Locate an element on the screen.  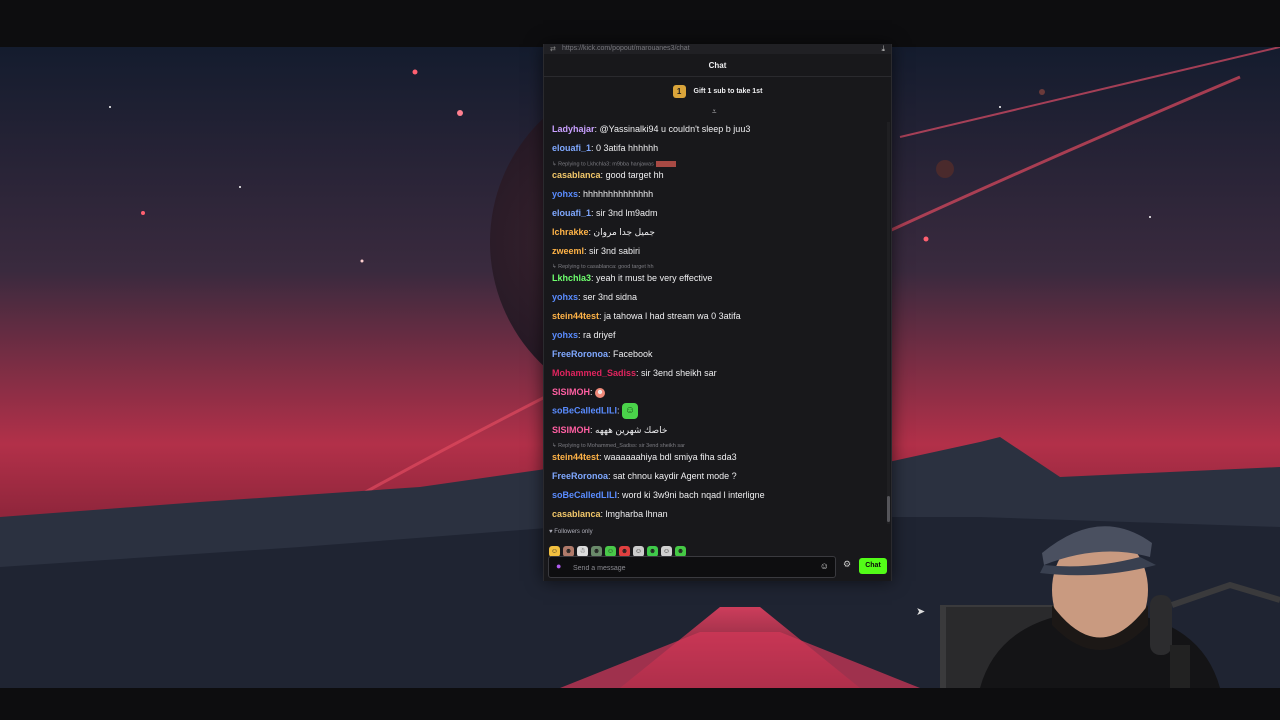
chat-text: ja tahowa l had stream wa 0 3atifa is located at coordinates (672, 316).